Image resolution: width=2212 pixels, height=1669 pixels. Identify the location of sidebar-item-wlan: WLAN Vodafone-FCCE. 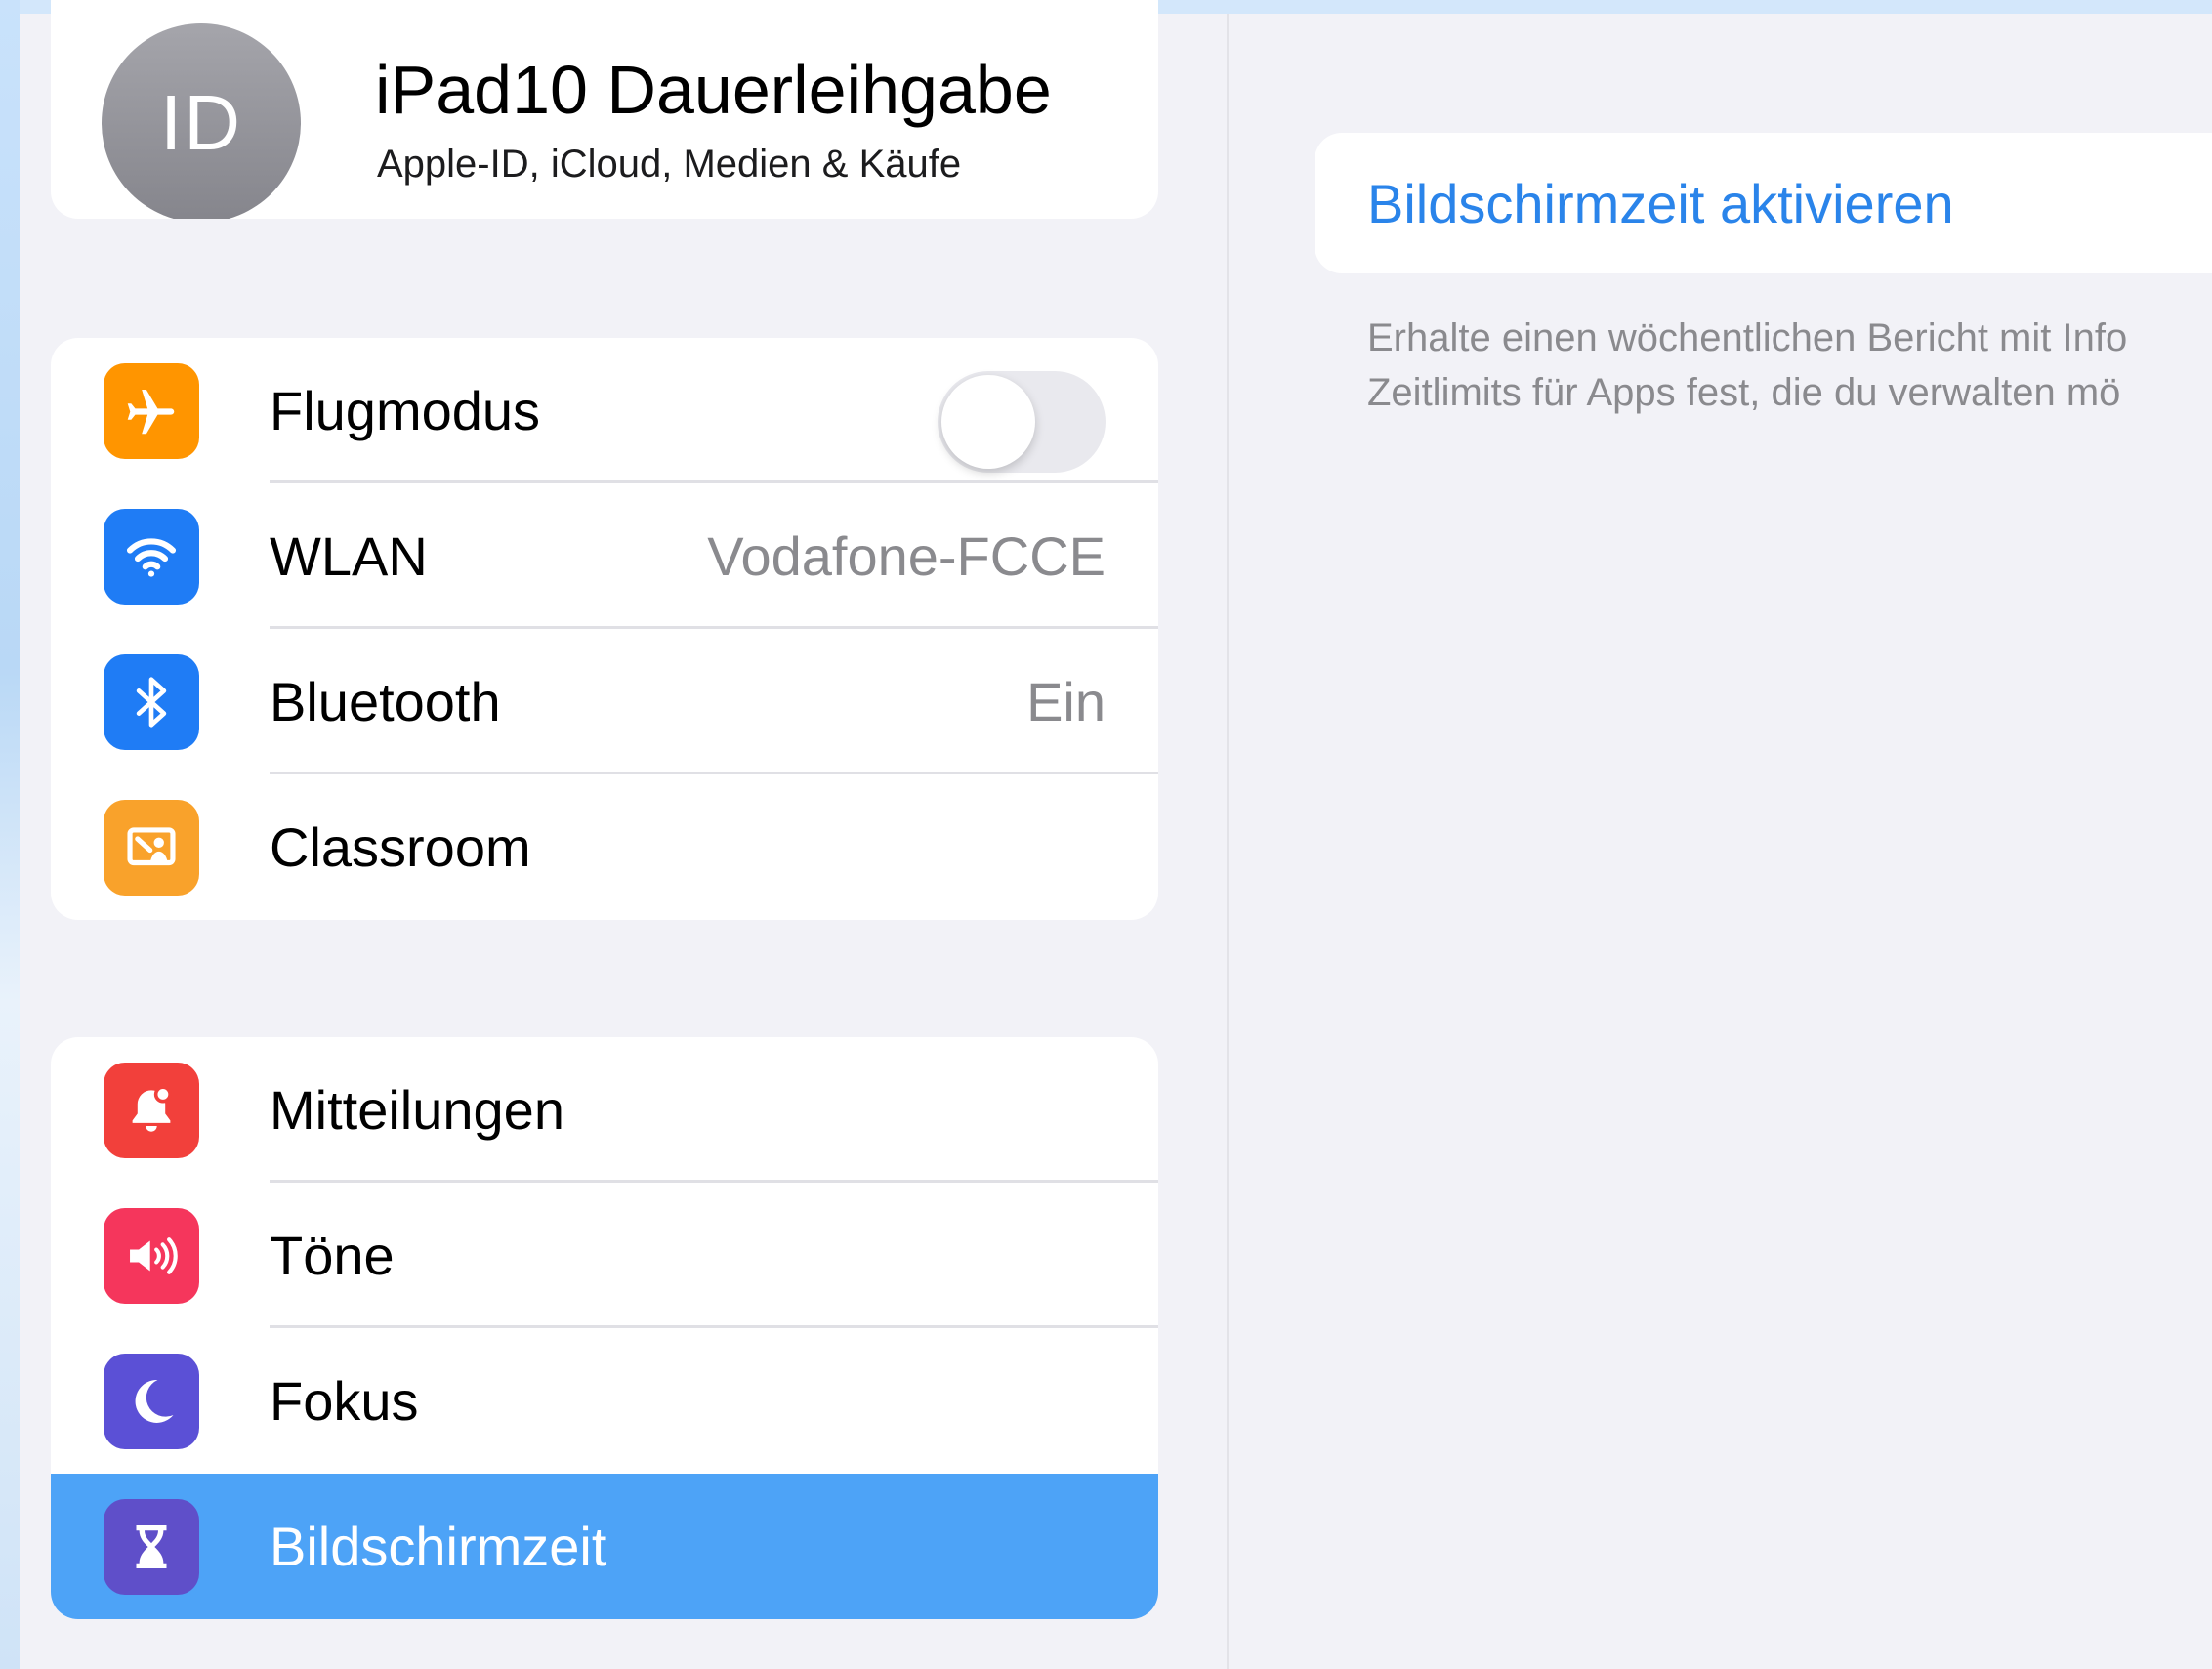
(604, 556).